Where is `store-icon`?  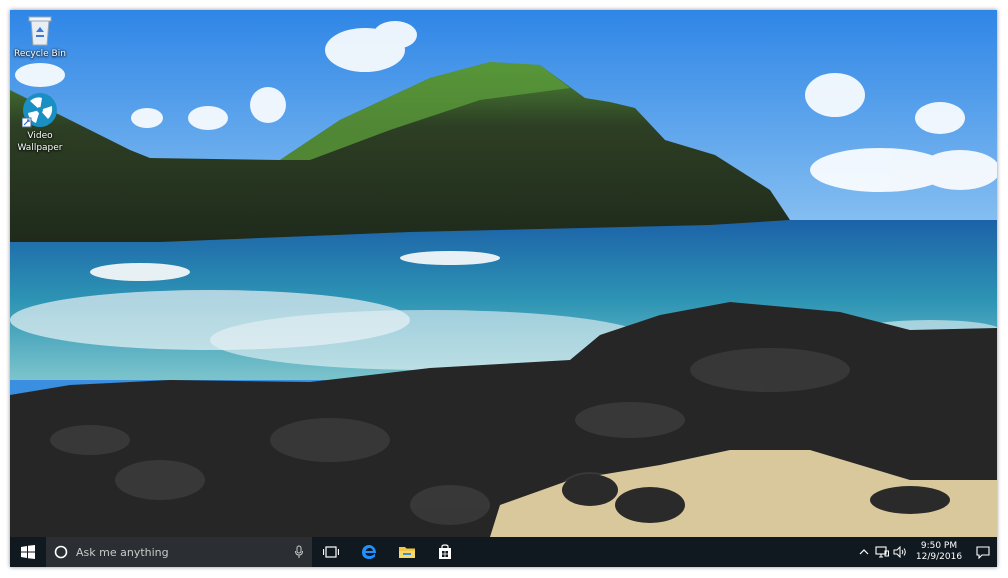 store-icon is located at coordinates (445, 551).